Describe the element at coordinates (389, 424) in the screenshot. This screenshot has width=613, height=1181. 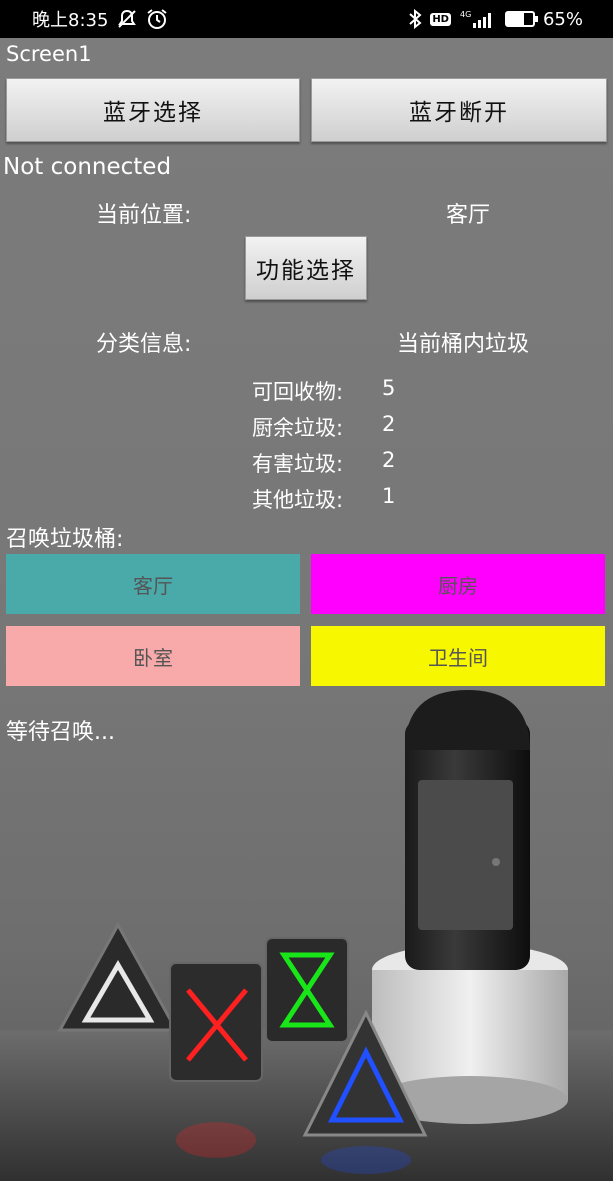
I see `kitchen-waste-count: 2` at that location.